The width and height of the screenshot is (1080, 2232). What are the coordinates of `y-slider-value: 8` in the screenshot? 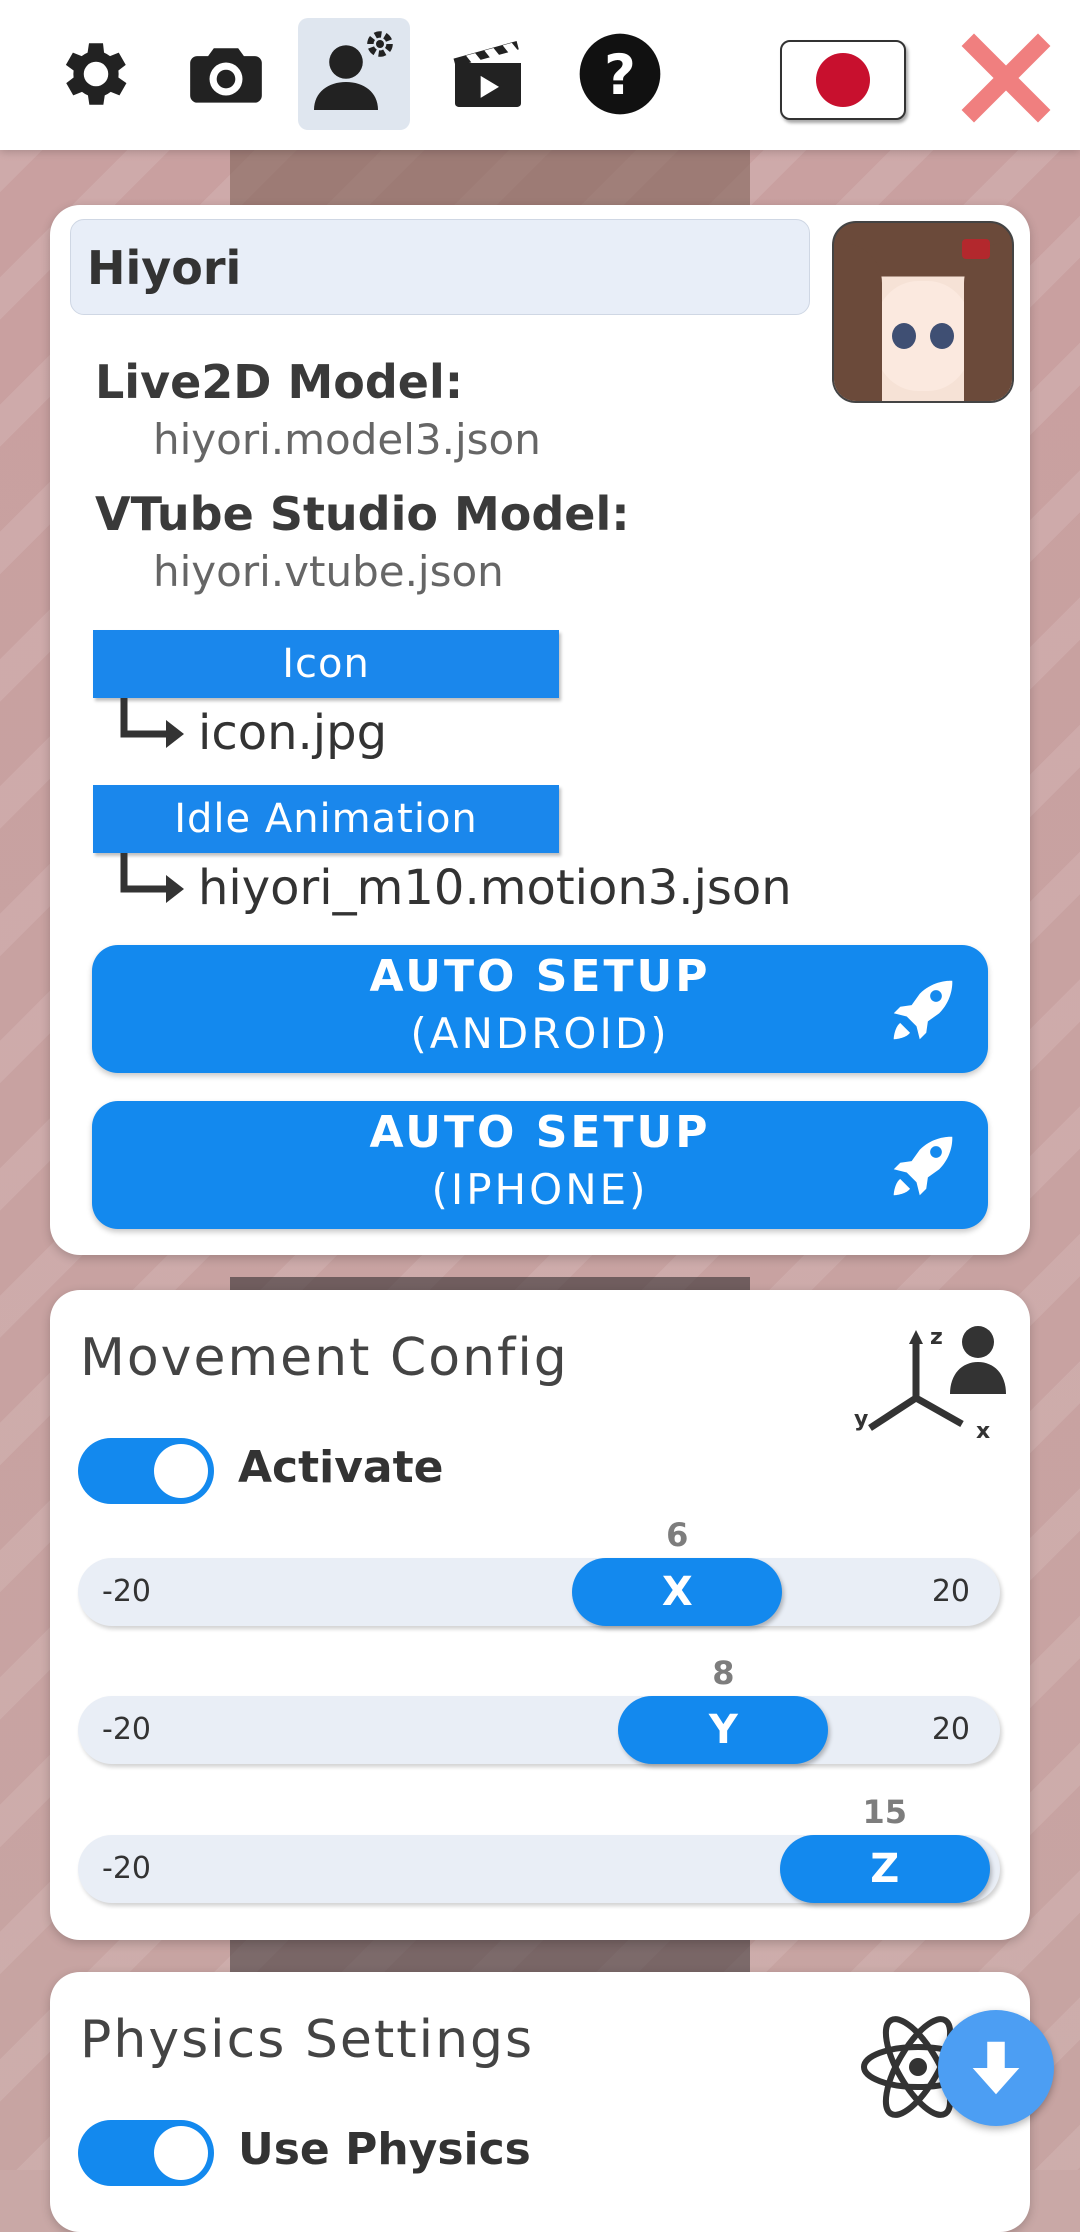 It's located at (723, 1673).